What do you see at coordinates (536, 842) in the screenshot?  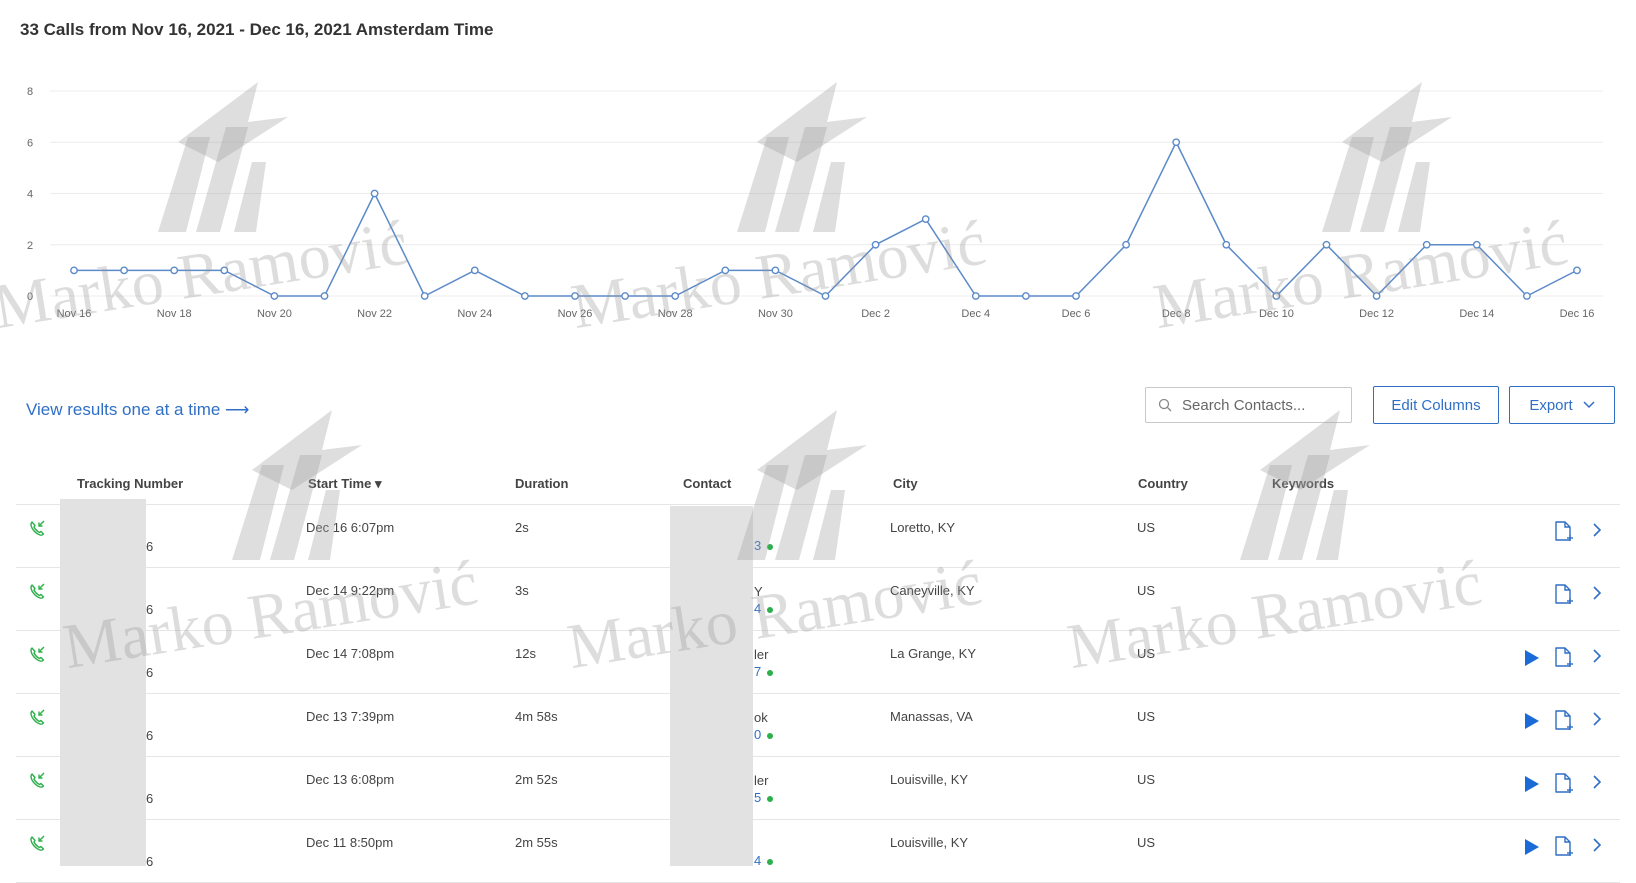 I see `duration: 2m 55s` at bounding box center [536, 842].